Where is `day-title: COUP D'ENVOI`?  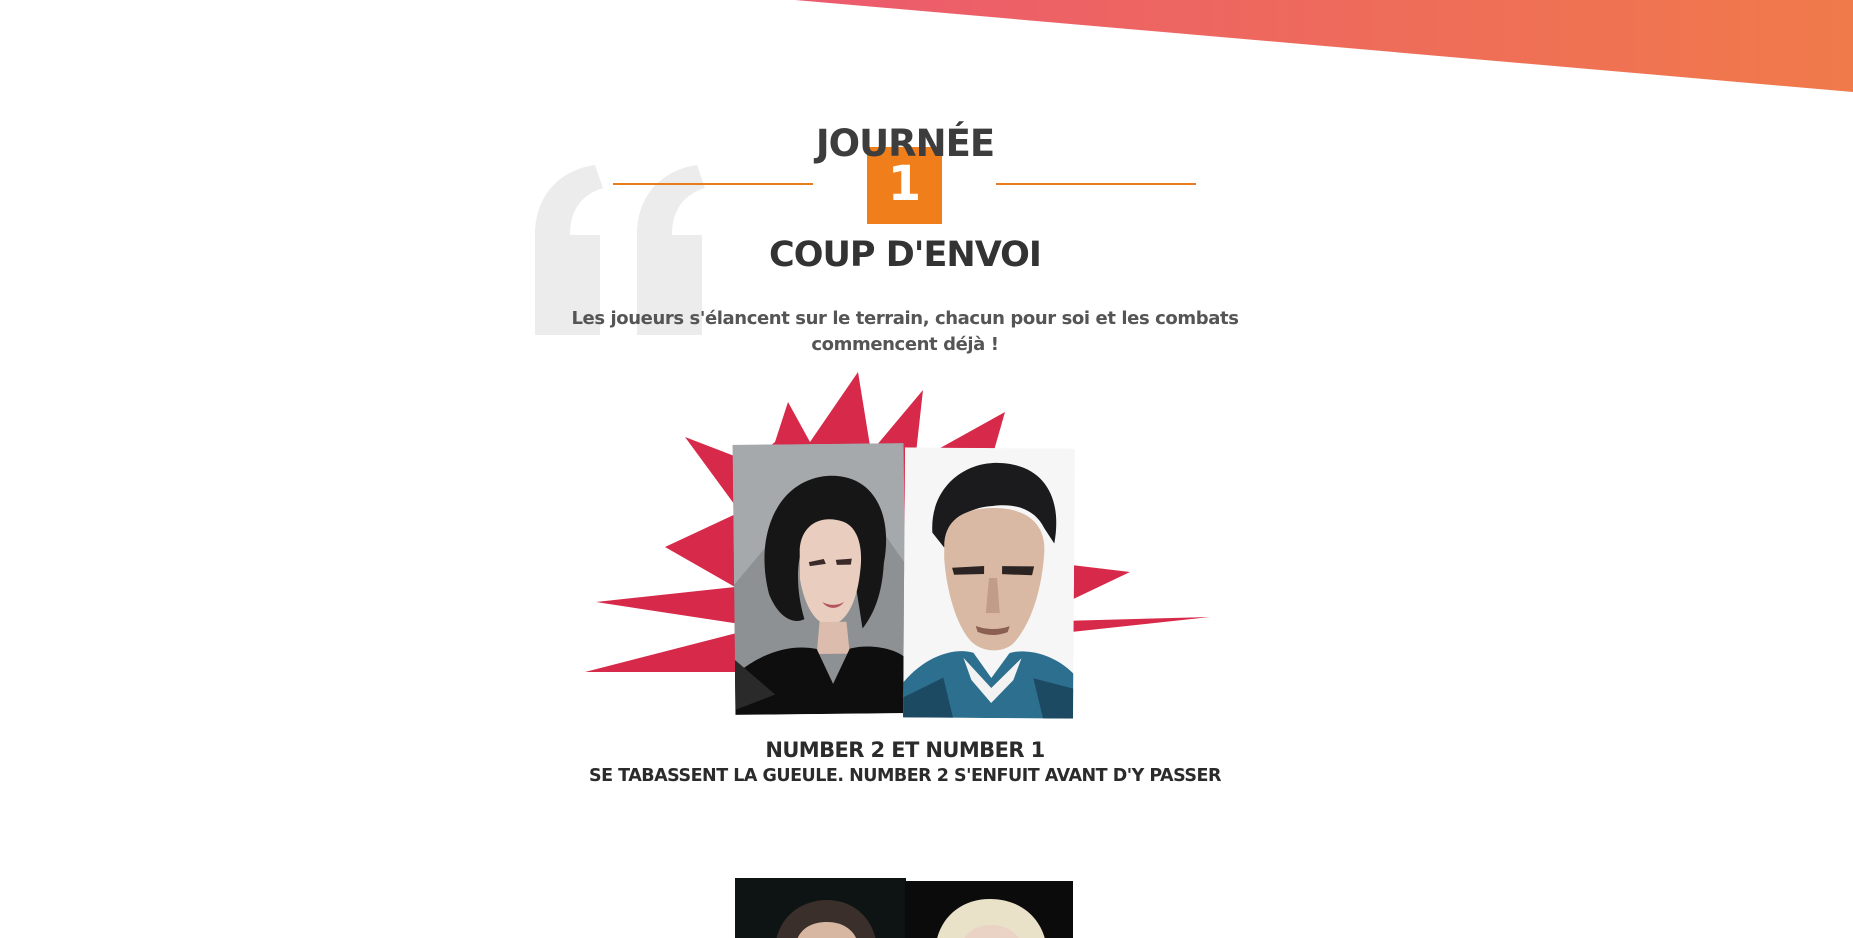
day-title: COUP D'ENVOI is located at coordinates (905, 255).